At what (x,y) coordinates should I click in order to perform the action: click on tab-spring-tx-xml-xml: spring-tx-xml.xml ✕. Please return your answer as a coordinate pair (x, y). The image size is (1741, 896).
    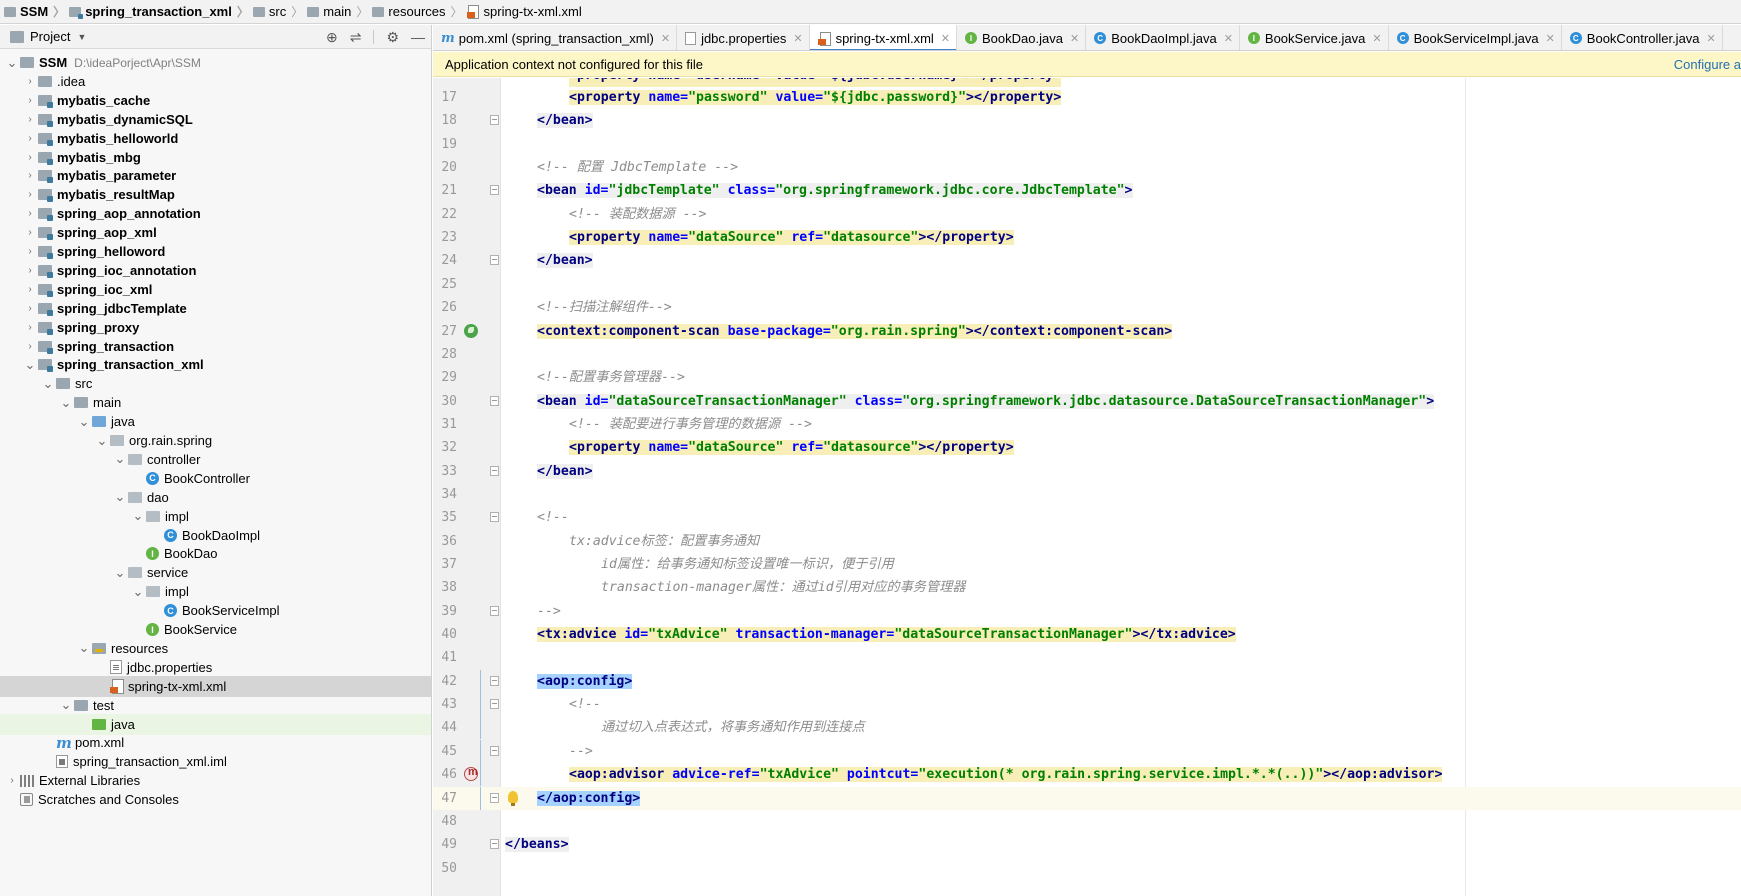
    Looking at the image, I should click on (883, 37).